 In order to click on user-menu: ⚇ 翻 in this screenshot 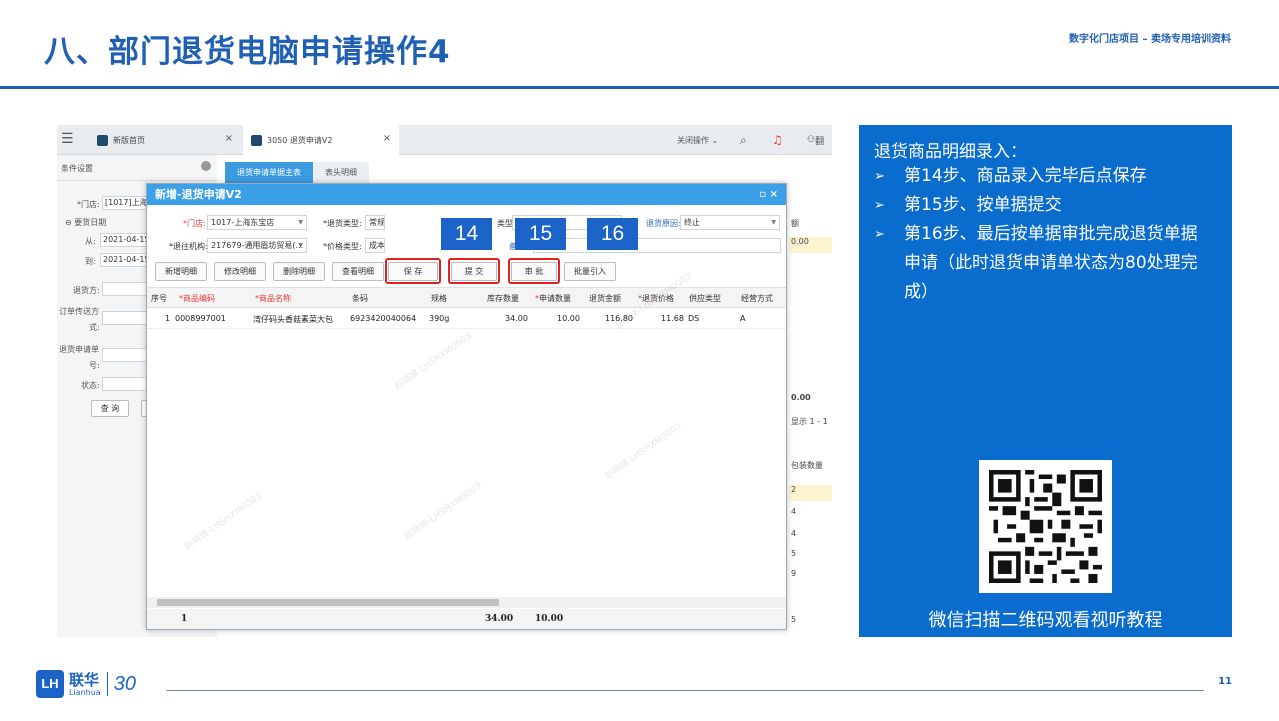, I will do `click(815, 140)`.